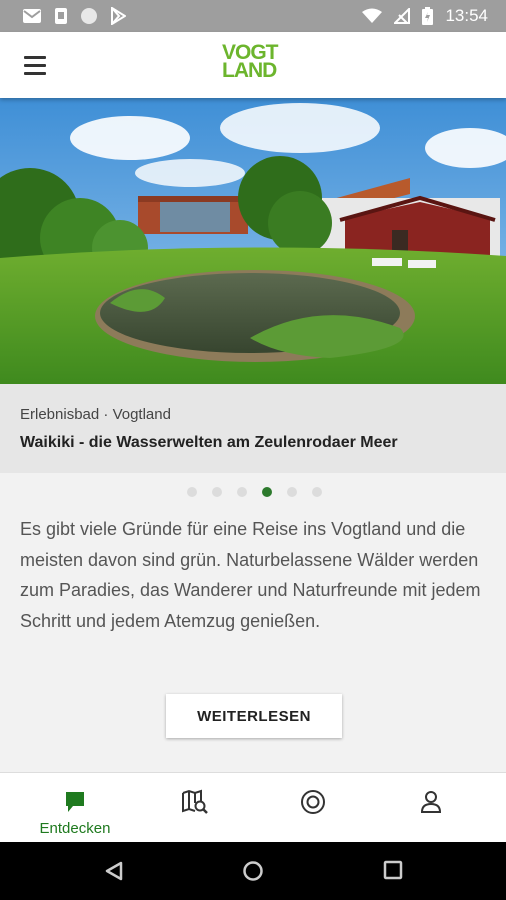 This screenshot has height=900, width=506. What do you see at coordinates (253, 492) in the screenshot?
I see `carousel-indicator` at bounding box center [253, 492].